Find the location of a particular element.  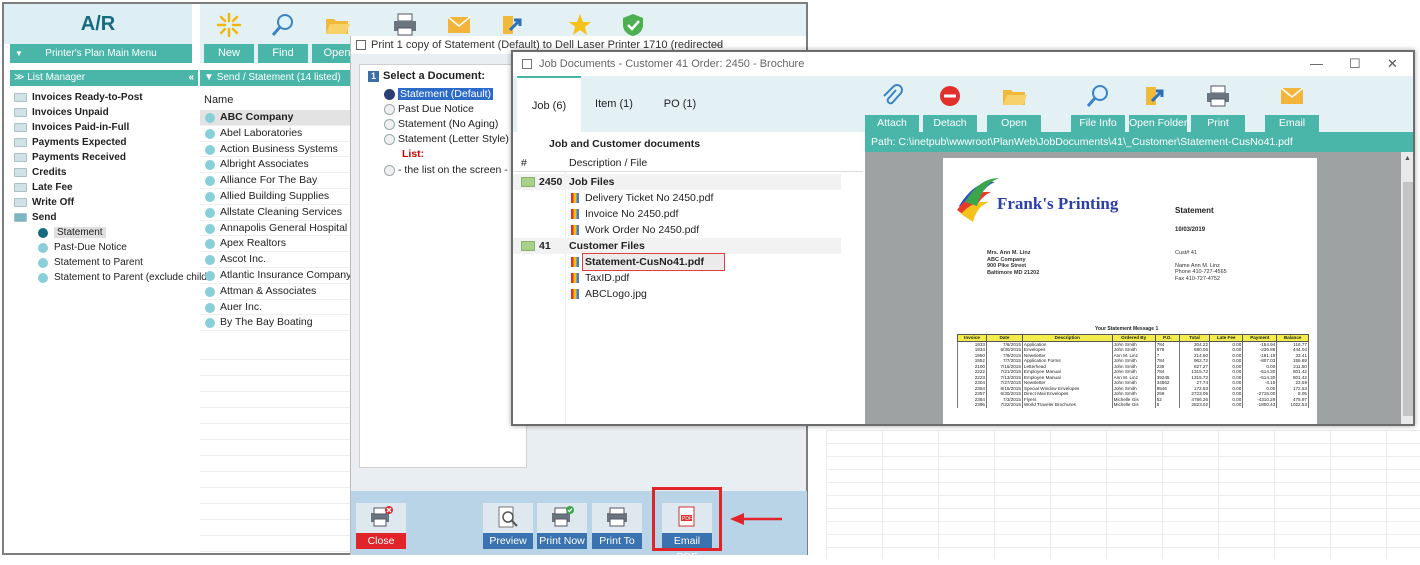

customer-row: Ascot Inc. is located at coordinates (277, 260).